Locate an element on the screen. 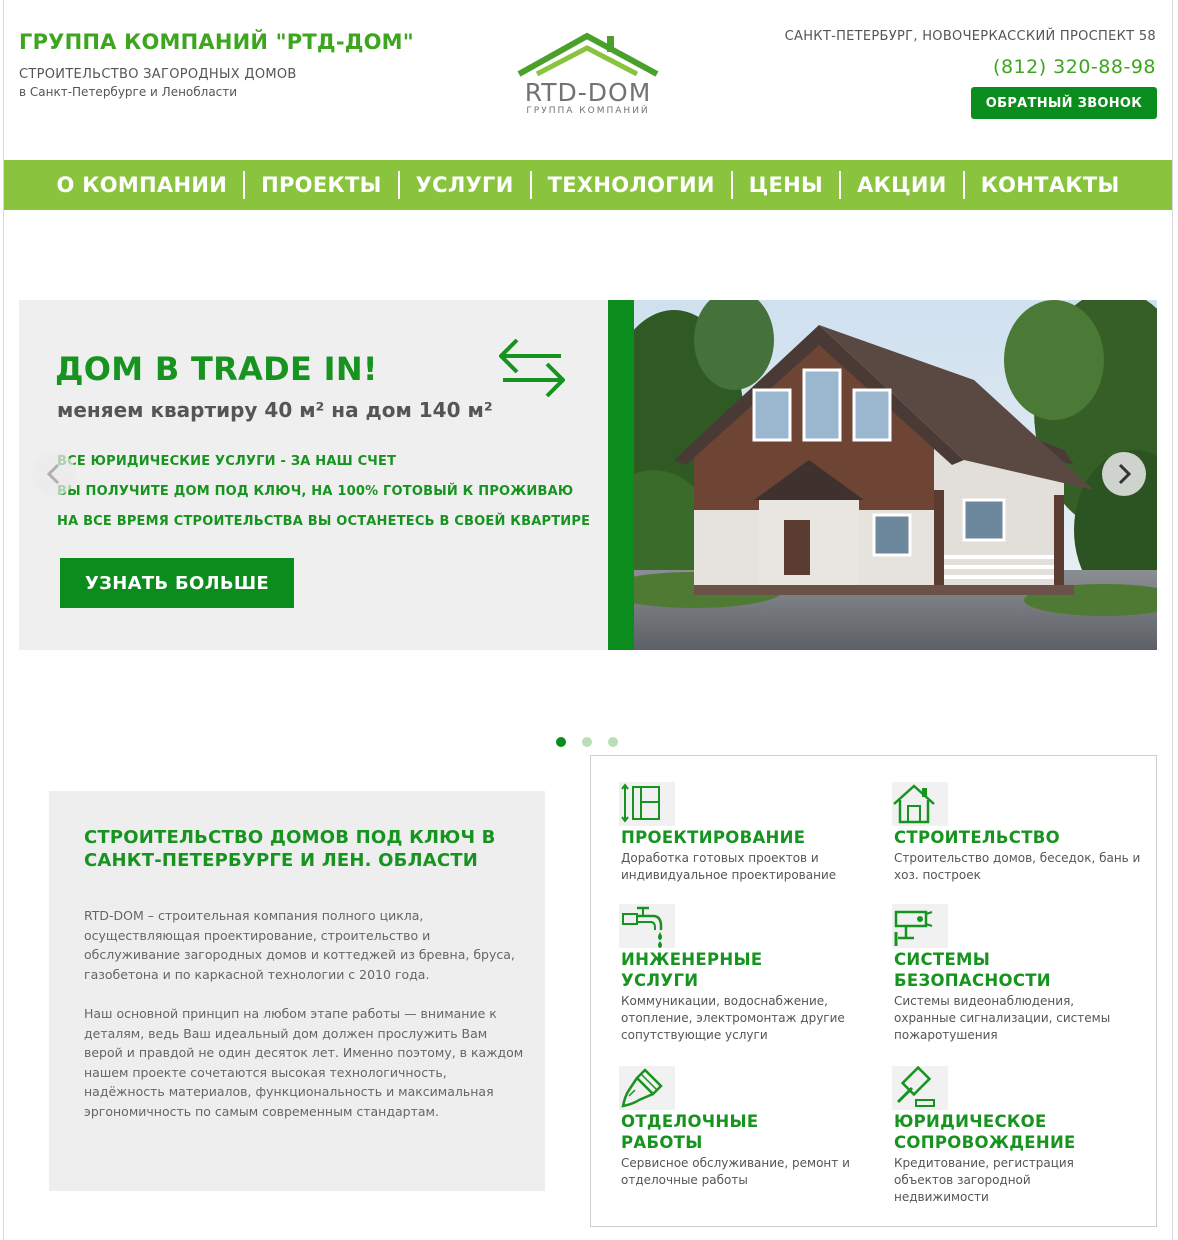 The image size is (1178, 1240). logo: RTD-DOM ГРУППА КОМПАНИЙ is located at coordinates (590, 74).